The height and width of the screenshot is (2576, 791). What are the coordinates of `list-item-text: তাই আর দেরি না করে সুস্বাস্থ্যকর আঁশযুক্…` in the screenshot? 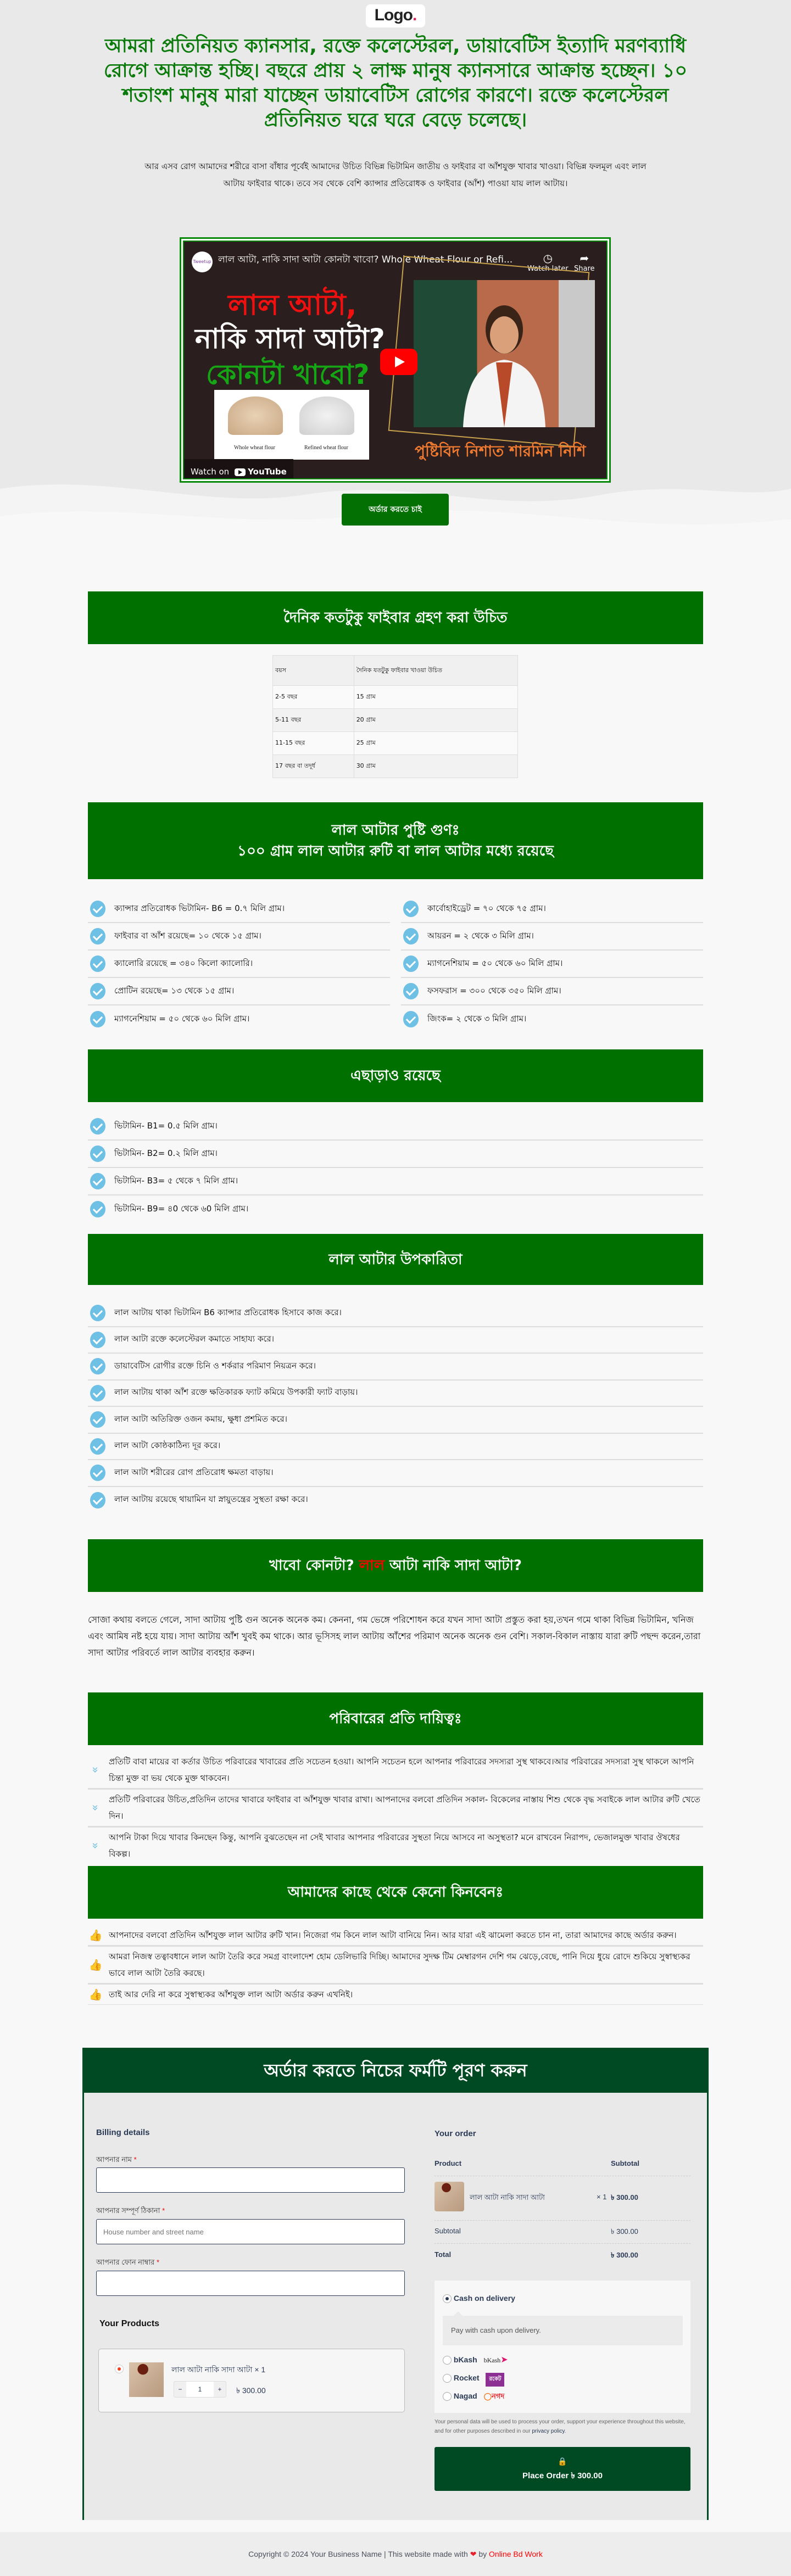 It's located at (231, 1995).